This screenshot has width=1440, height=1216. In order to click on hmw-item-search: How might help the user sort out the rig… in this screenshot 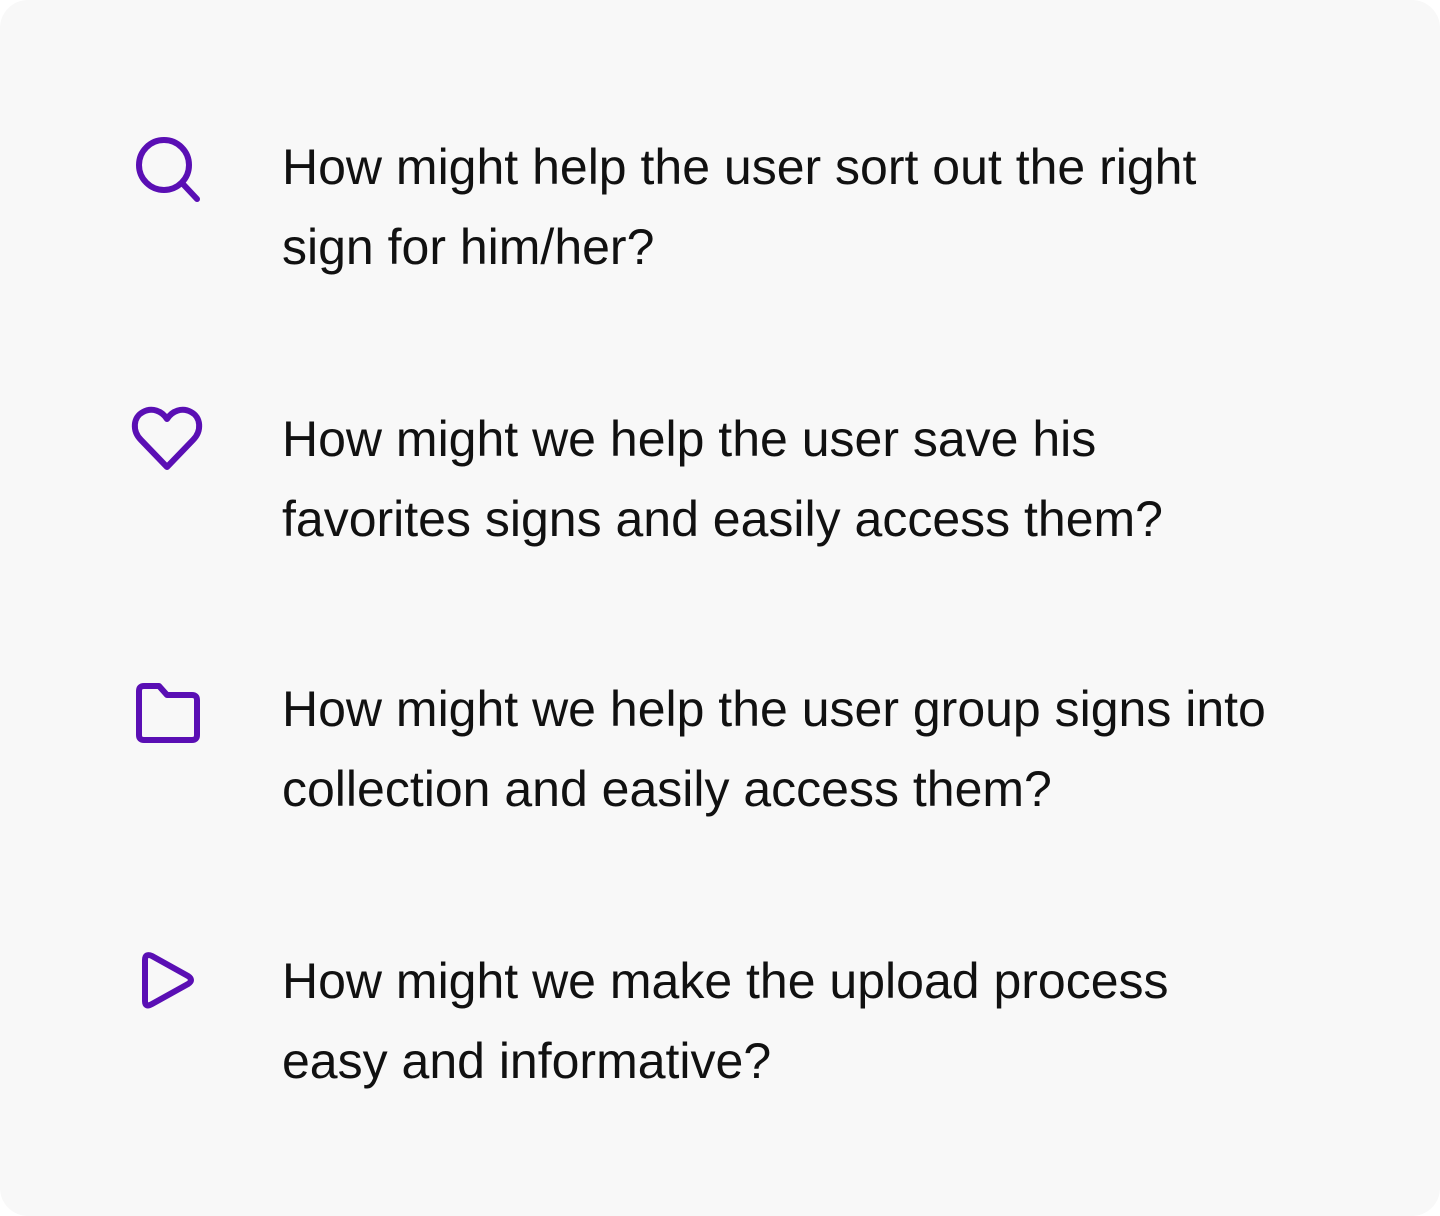, I will do `click(720, 212)`.